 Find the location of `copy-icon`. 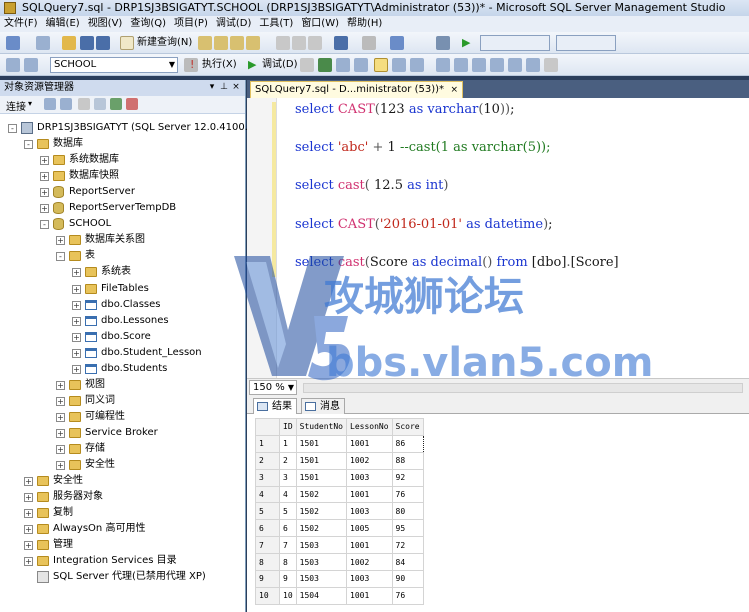

copy-icon is located at coordinates (299, 43).